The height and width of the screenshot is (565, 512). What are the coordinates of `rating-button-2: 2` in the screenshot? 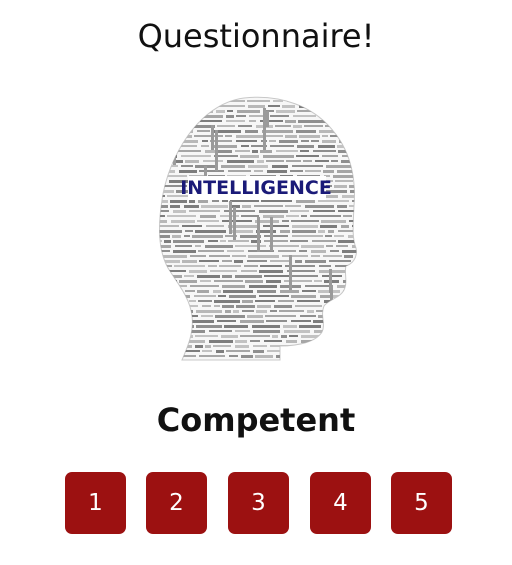 It's located at (176, 503).